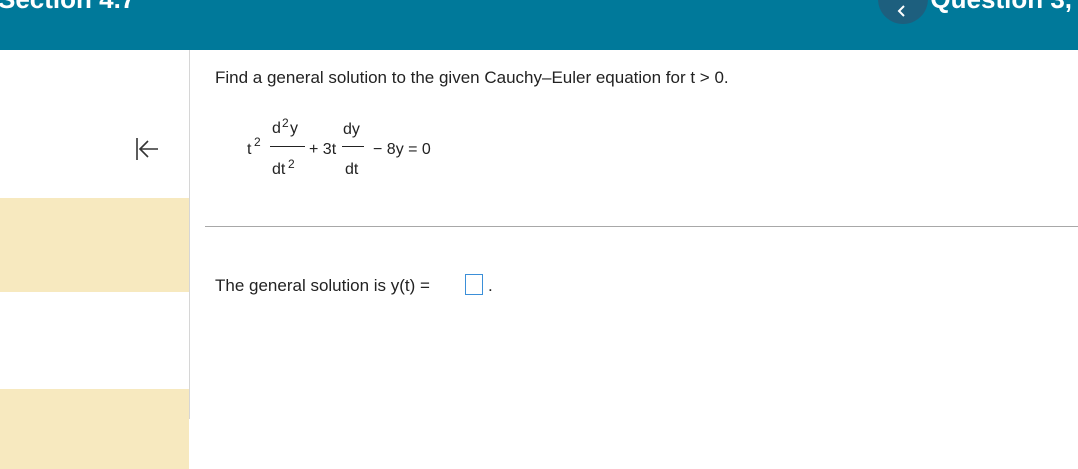  What do you see at coordinates (641, 226) in the screenshot?
I see `divider` at bounding box center [641, 226].